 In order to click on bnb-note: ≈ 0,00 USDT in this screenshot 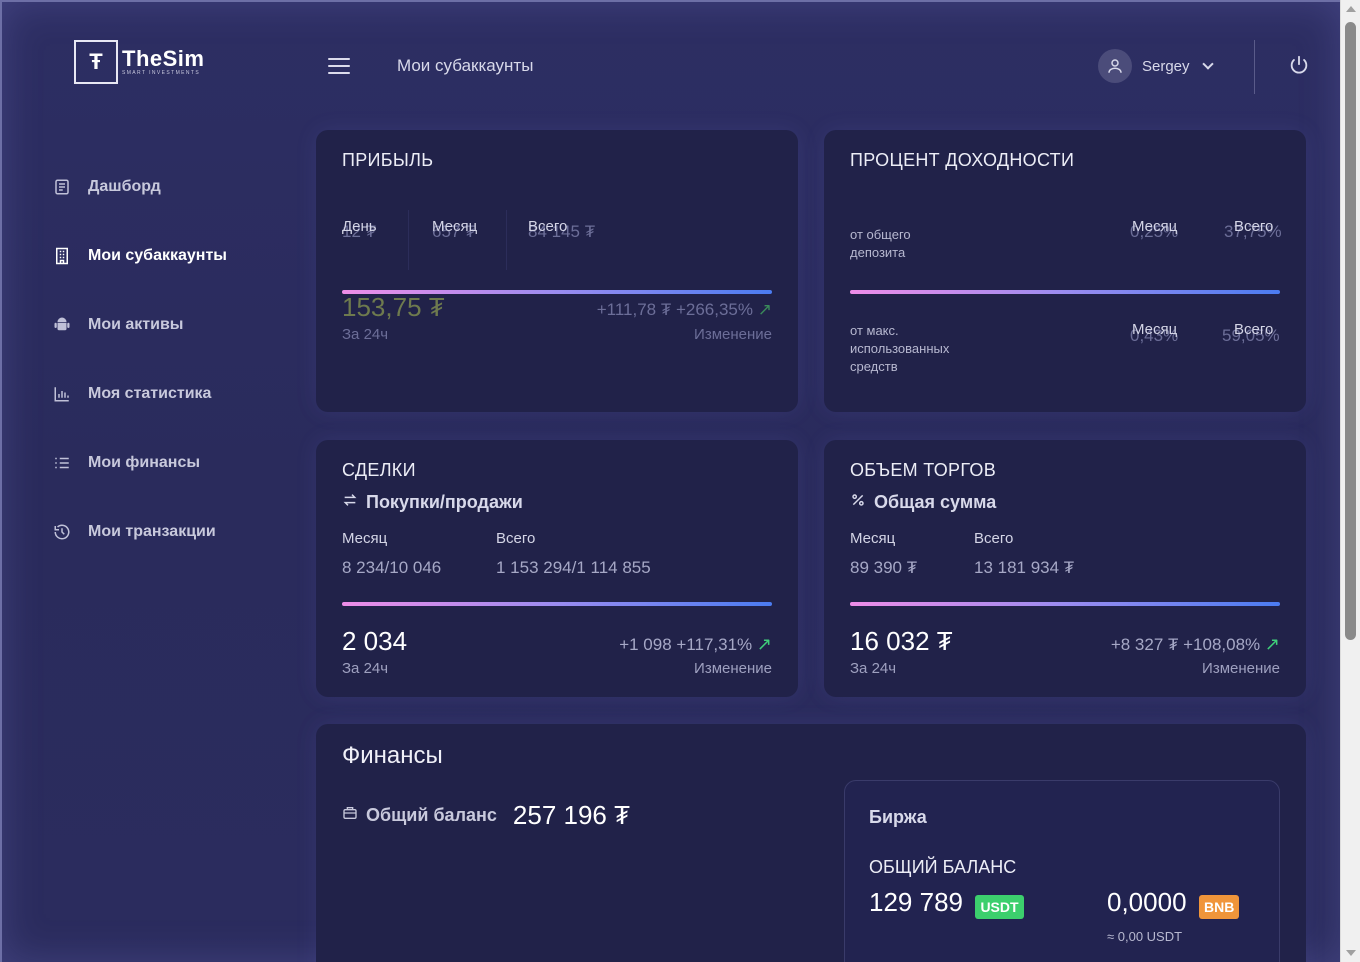, I will do `click(1145, 936)`.